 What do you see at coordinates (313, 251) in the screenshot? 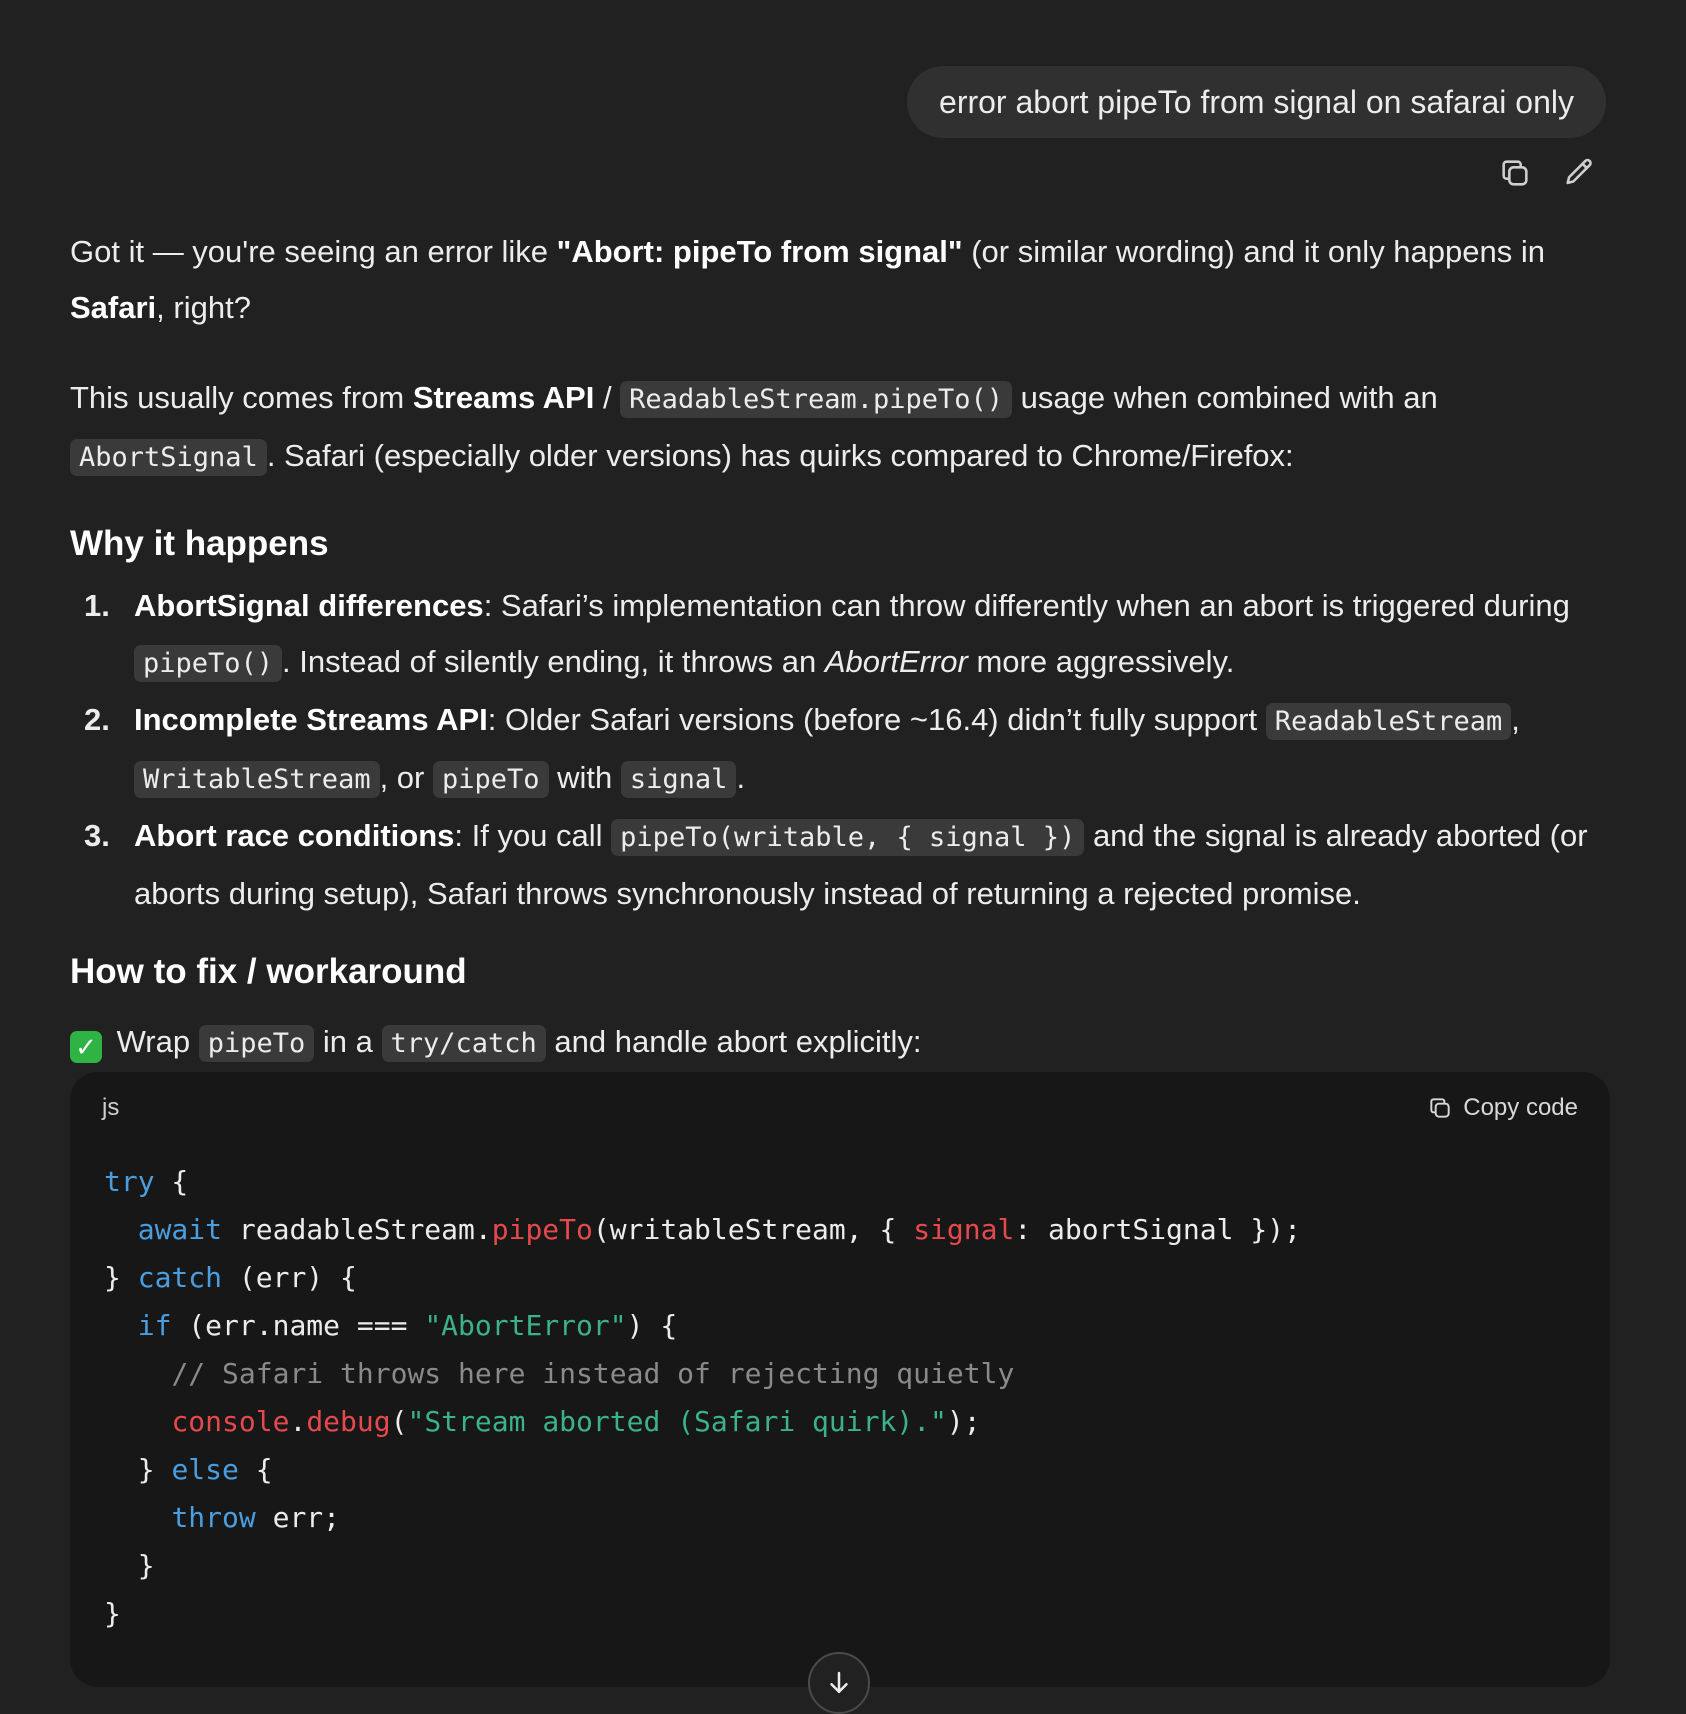
I see `text: Got it — you're seeing an error like` at bounding box center [313, 251].